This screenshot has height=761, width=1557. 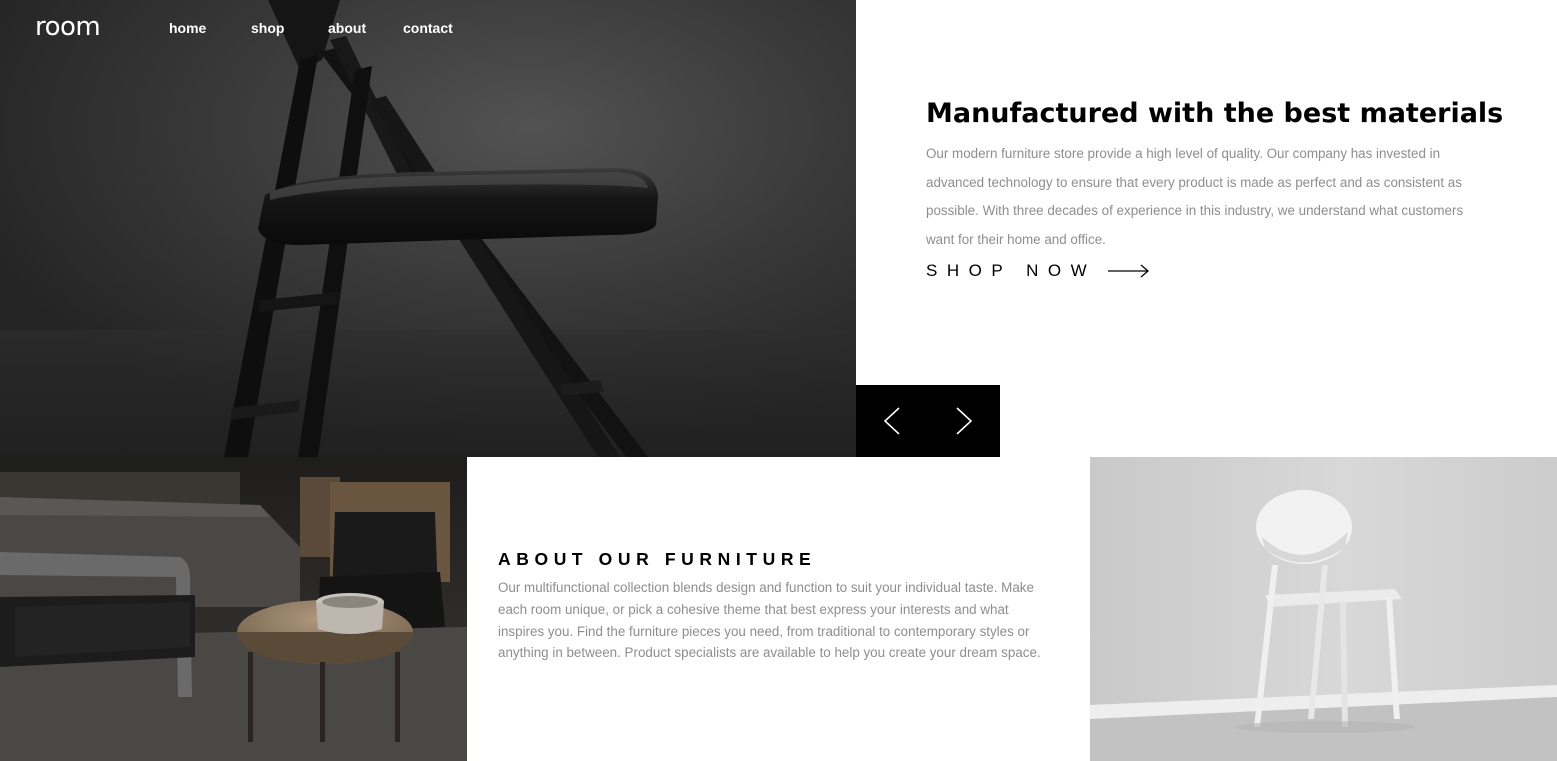 What do you see at coordinates (657, 559) in the screenshot?
I see `about-title: ABOUT OUR FURNITURE` at bounding box center [657, 559].